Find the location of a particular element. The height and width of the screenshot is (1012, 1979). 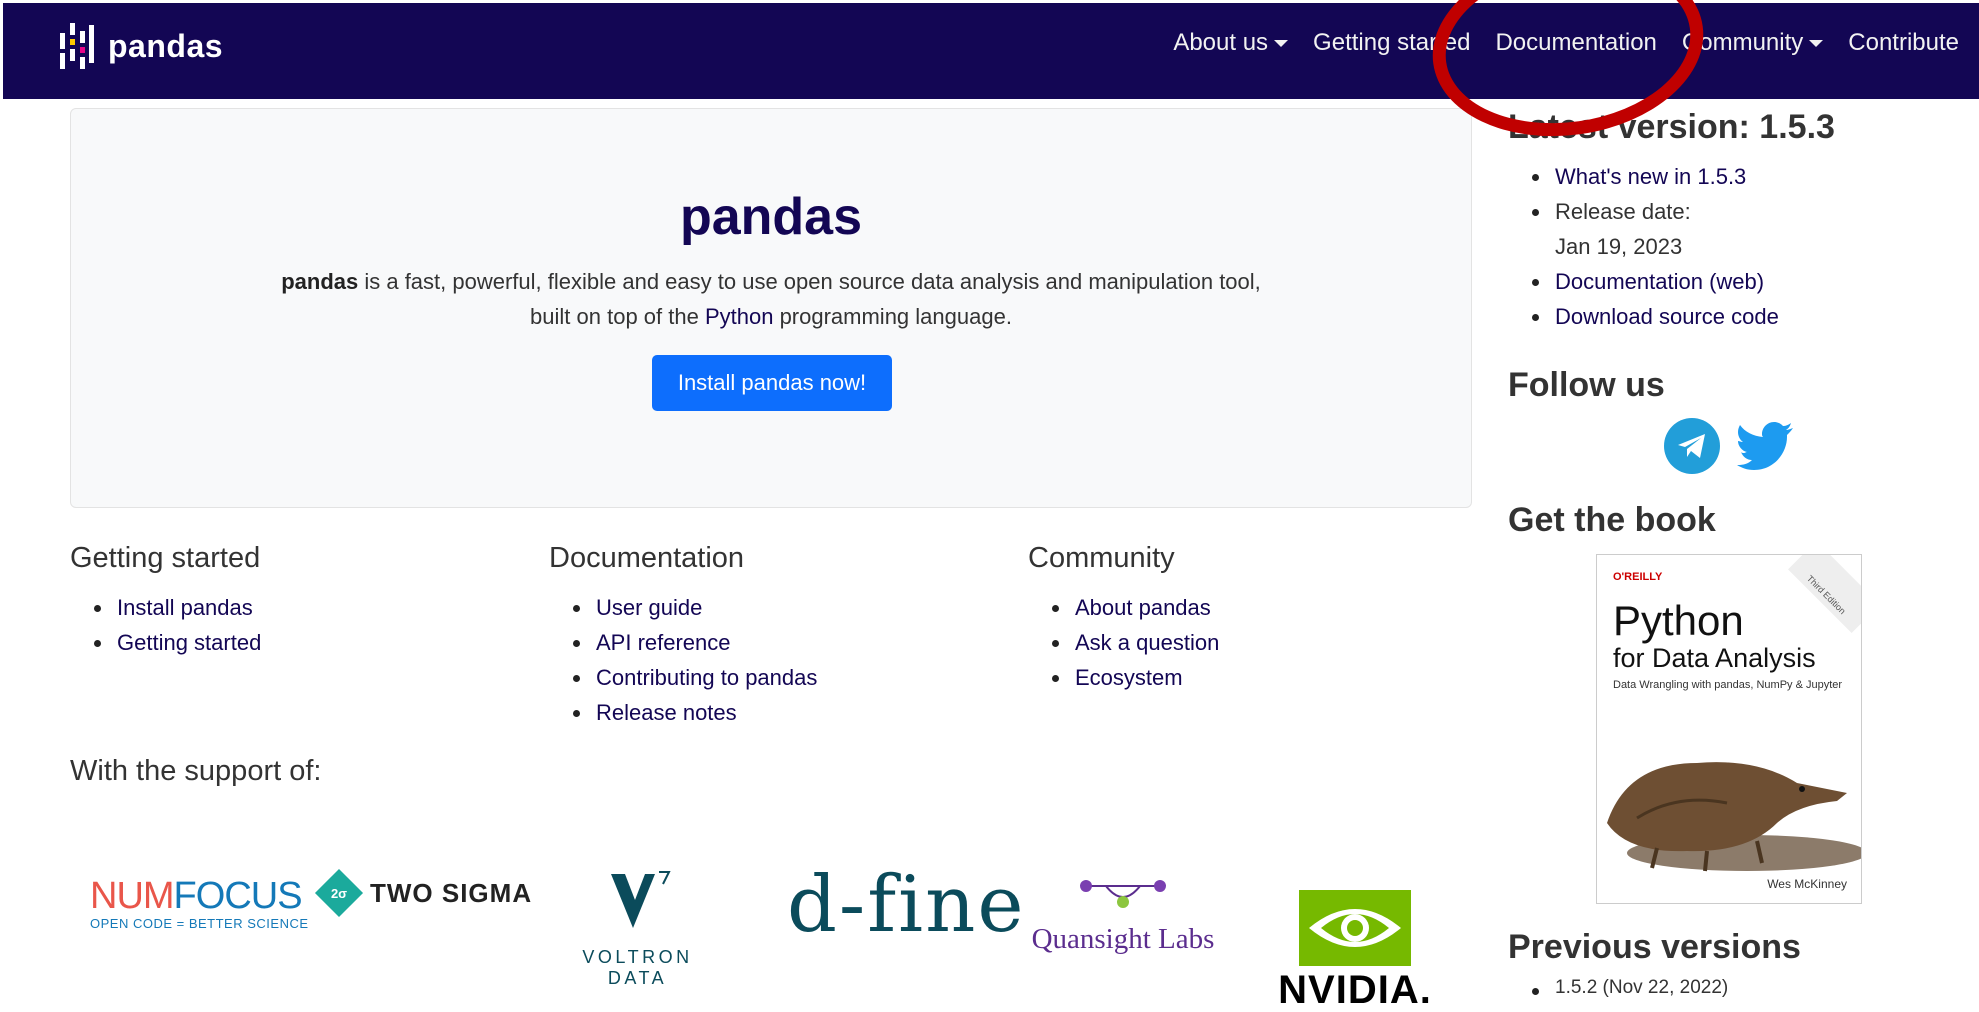

getting-started-list: Install pandas Getting started is located at coordinates (165, 625).